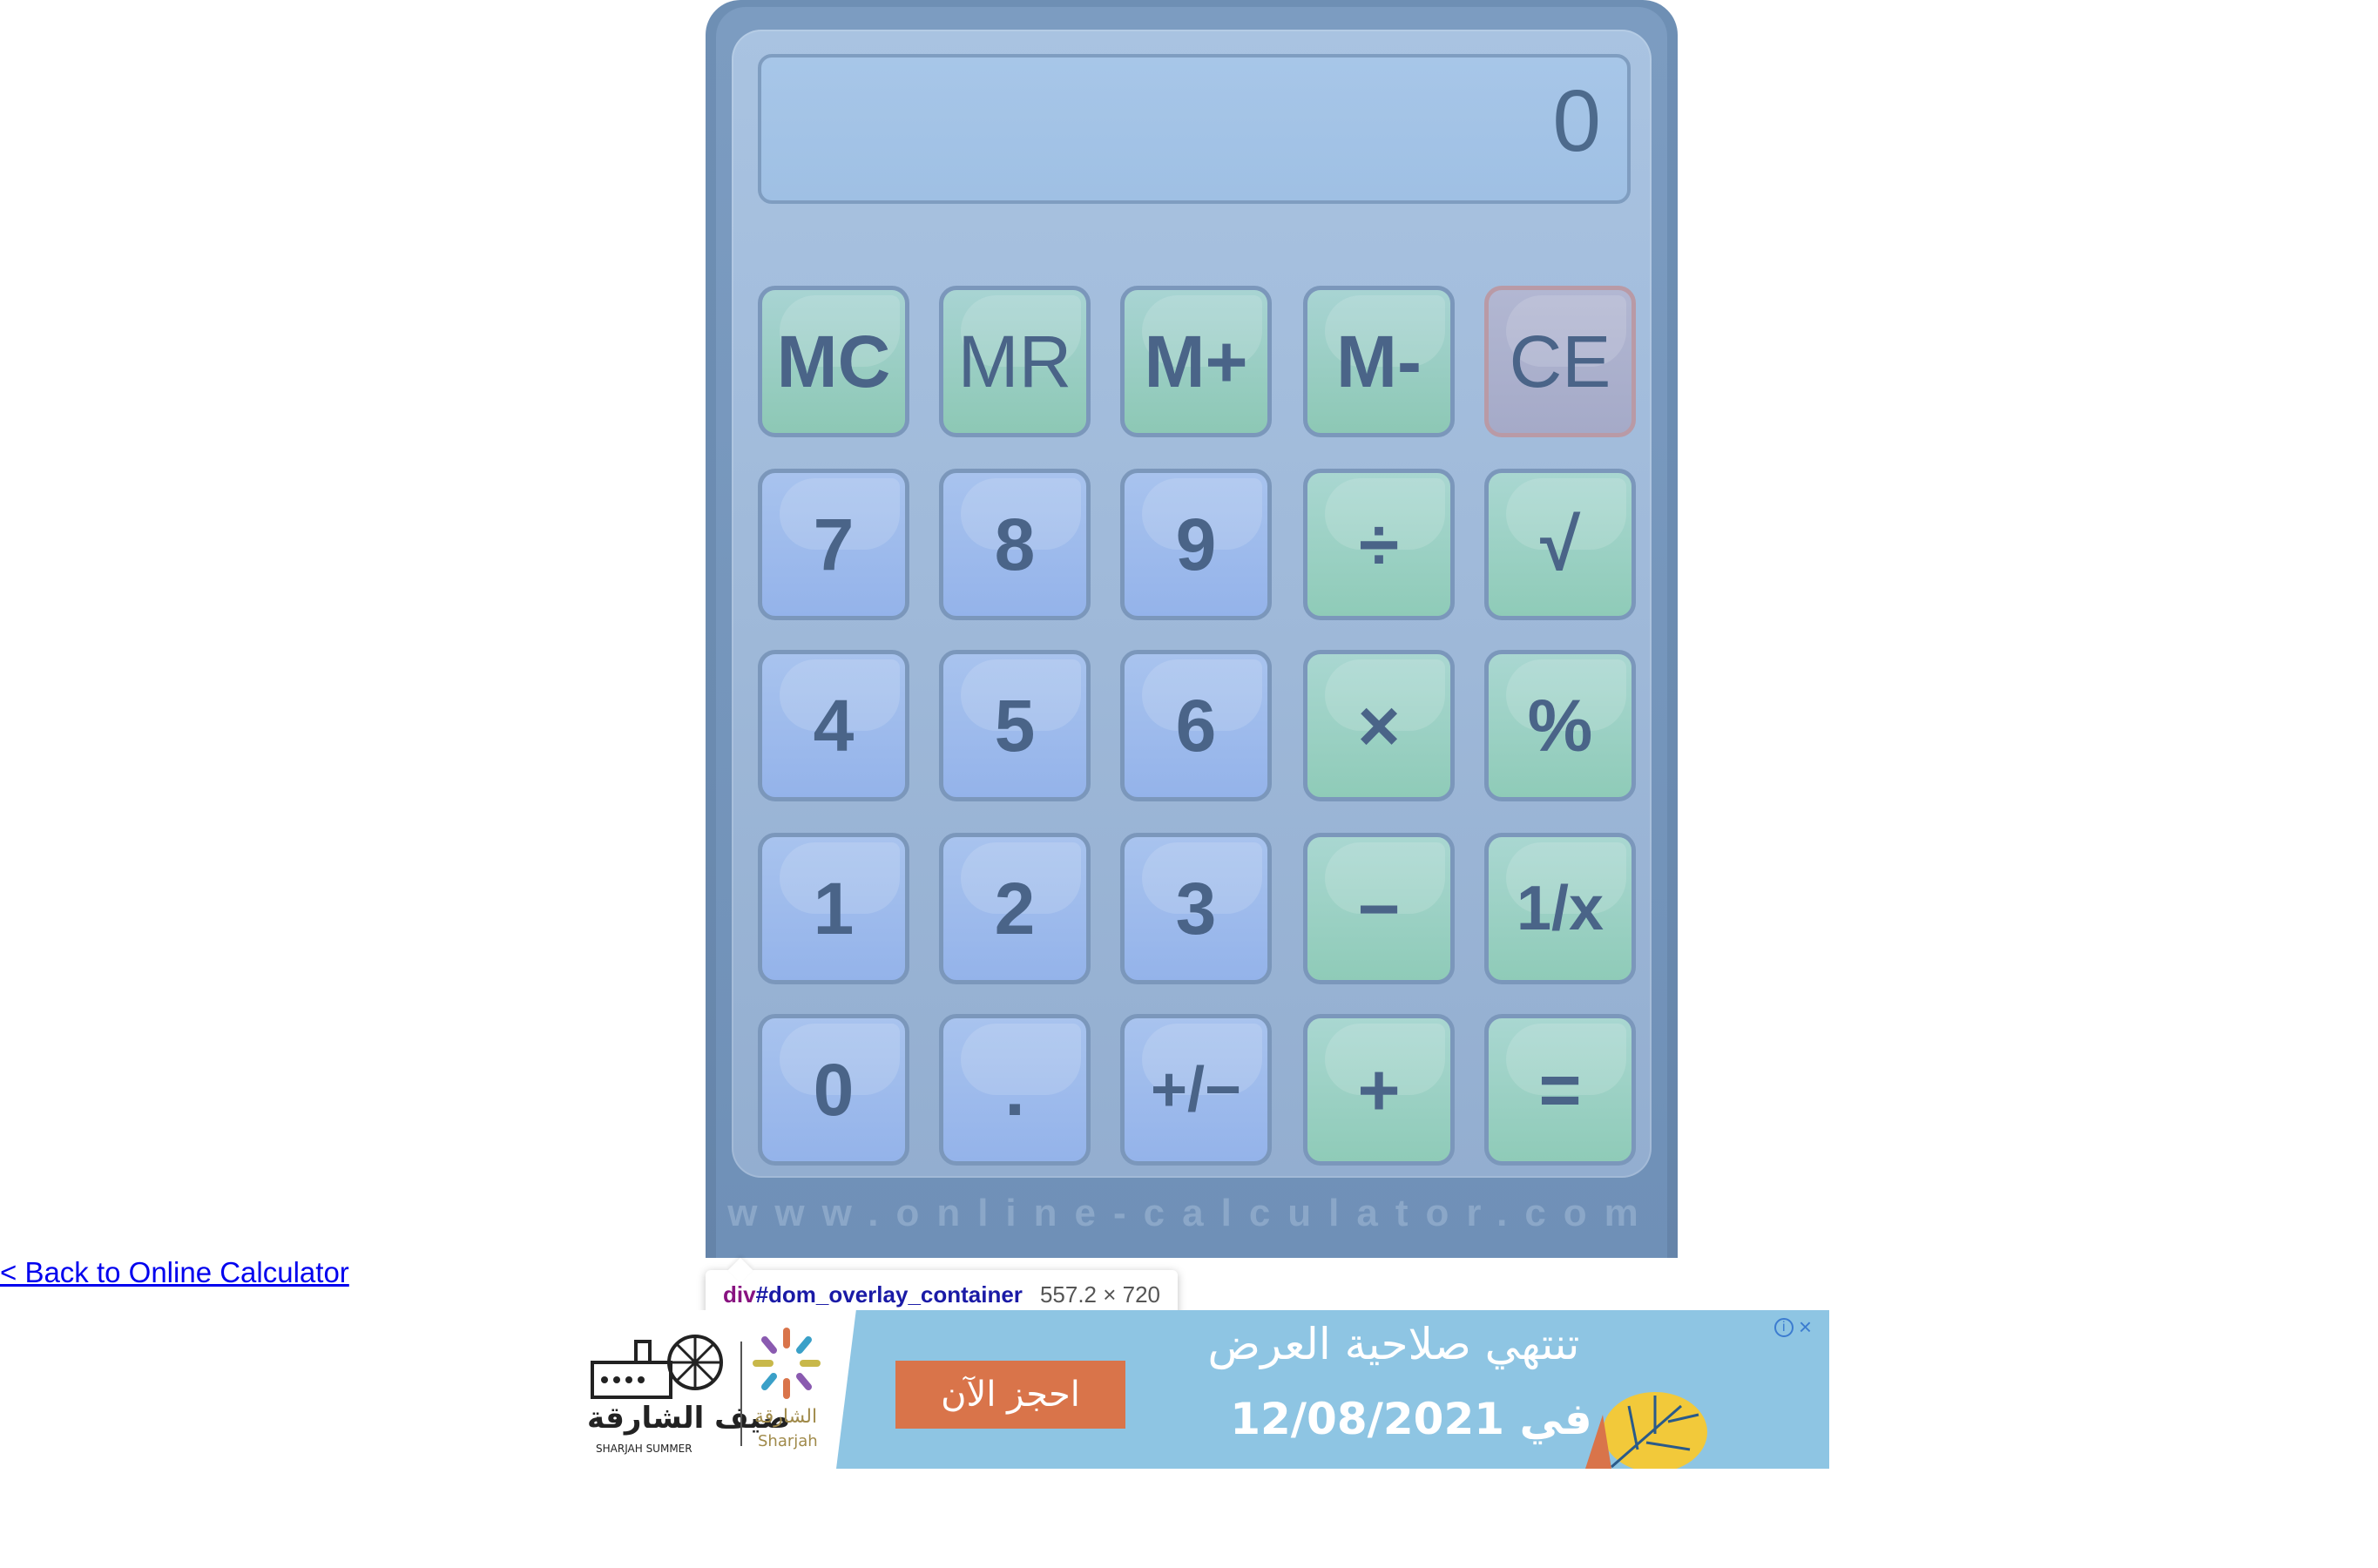 This screenshot has height=1568, width=2378. I want to click on square-root-button: √, so click(1560, 544).